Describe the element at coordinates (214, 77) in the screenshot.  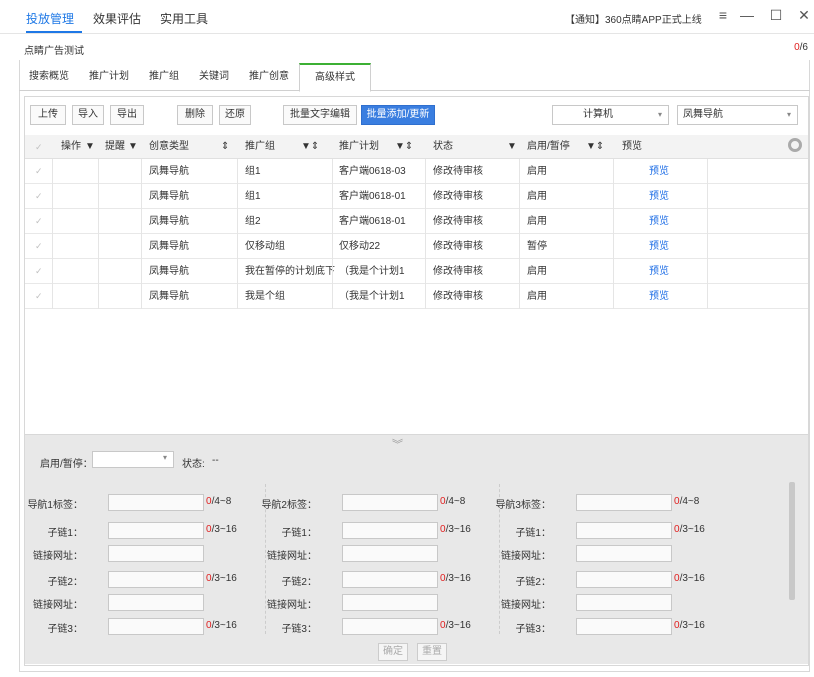
I see `tab-keyword: 关键词` at that location.